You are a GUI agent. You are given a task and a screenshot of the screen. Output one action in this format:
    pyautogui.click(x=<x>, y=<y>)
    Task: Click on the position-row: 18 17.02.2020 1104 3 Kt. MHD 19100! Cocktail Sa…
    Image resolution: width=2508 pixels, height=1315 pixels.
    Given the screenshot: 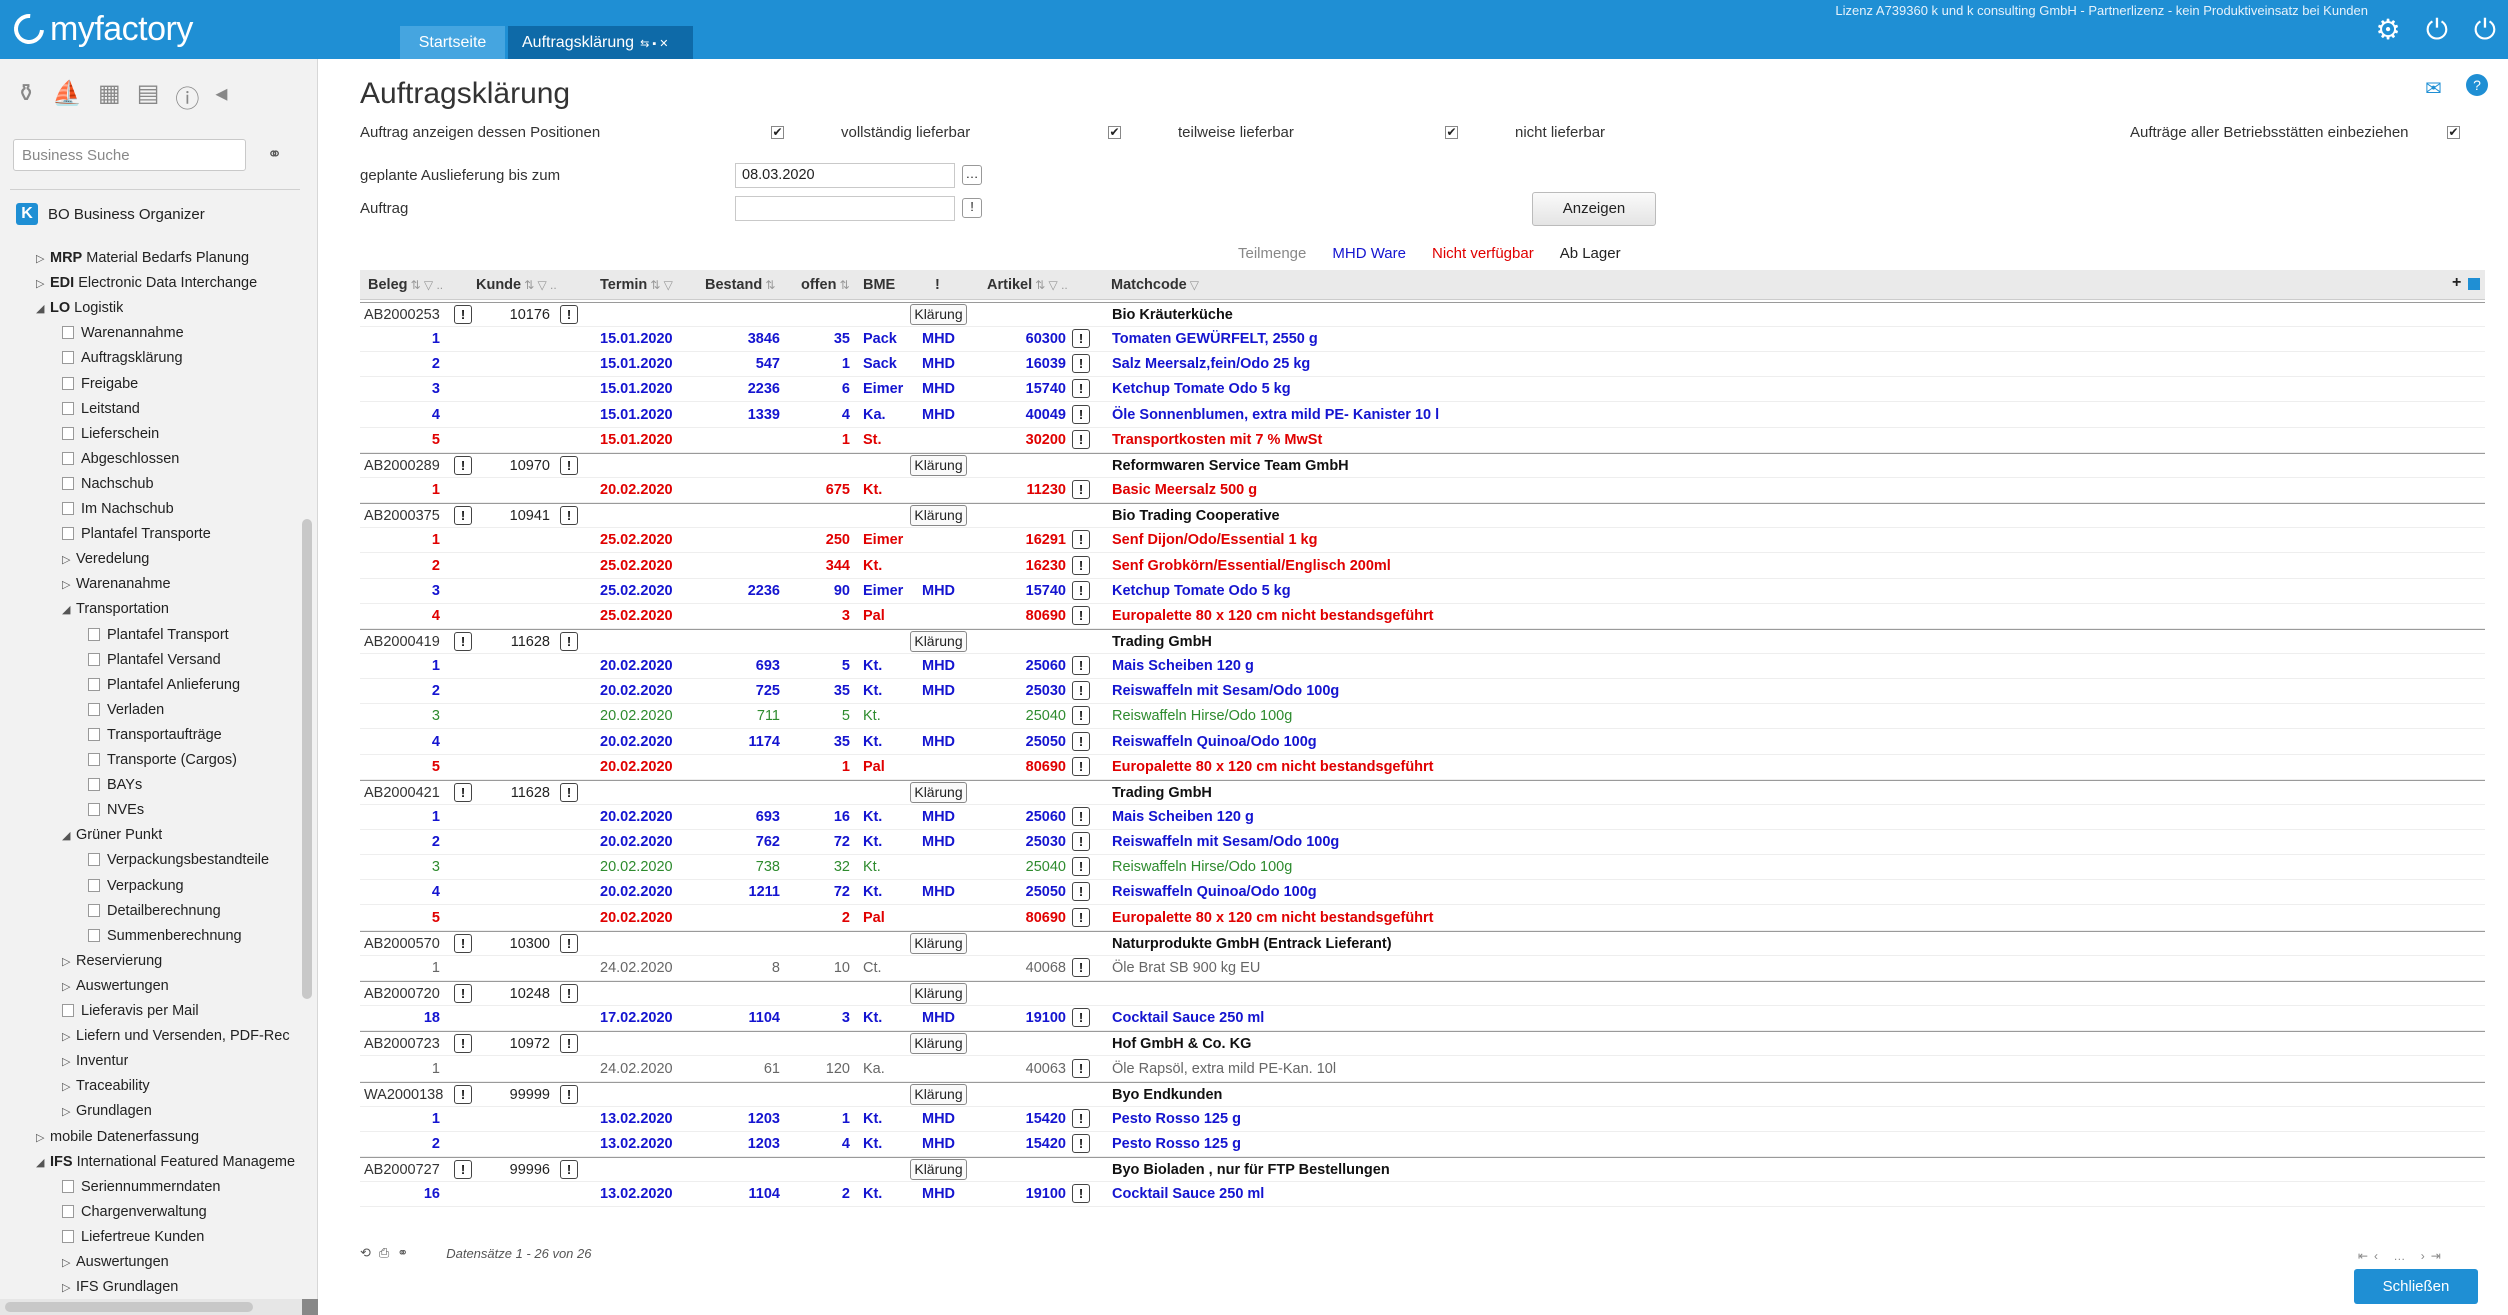 What is the action you would take?
    pyautogui.click(x=1422, y=1019)
    